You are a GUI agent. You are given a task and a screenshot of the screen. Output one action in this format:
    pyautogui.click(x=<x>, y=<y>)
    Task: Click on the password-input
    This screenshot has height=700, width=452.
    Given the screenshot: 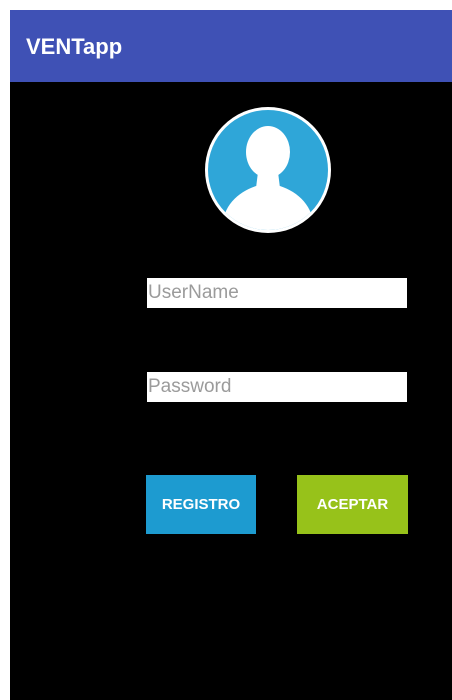 What is the action you would take?
    pyautogui.click(x=277, y=387)
    